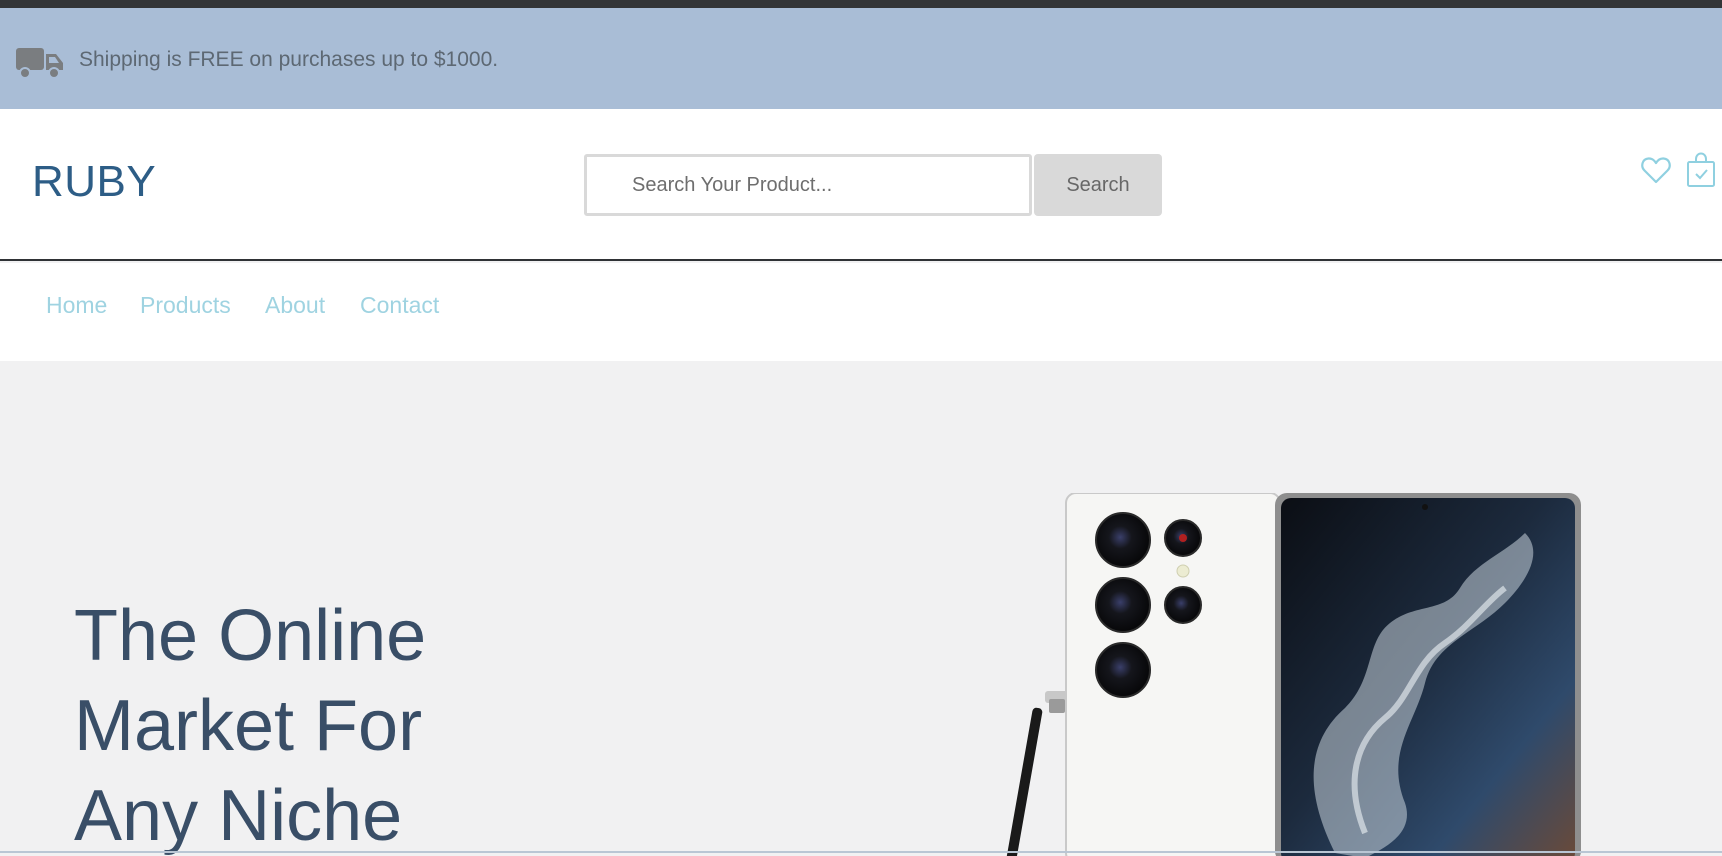 This screenshot has width=1722, height=856. What do you see at coordinates (238, 816) in the screenshot?
I see `hero-title-line: Any Niche` at bounding box center [238, 816].